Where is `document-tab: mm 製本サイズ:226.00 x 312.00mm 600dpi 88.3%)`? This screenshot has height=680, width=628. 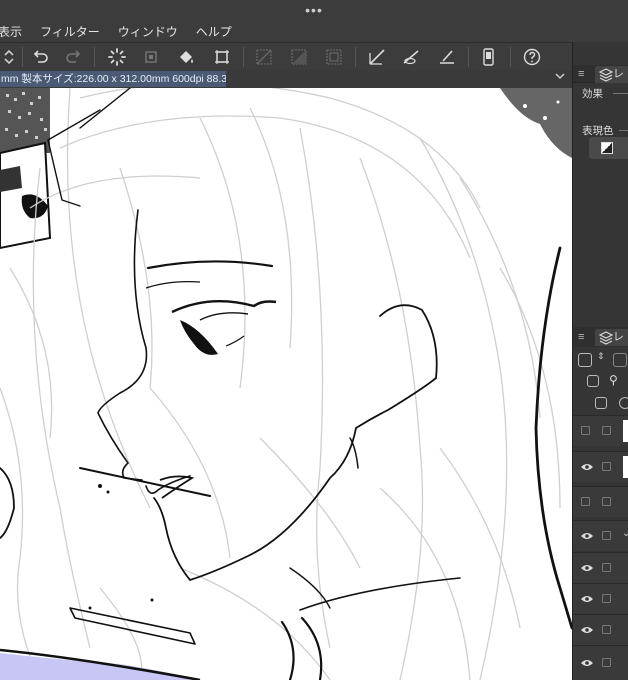 document-tab: mm 製本サイズ:226.00 x 312.00mm 600dpi 88.3%) is located at coordinates (113, 79).